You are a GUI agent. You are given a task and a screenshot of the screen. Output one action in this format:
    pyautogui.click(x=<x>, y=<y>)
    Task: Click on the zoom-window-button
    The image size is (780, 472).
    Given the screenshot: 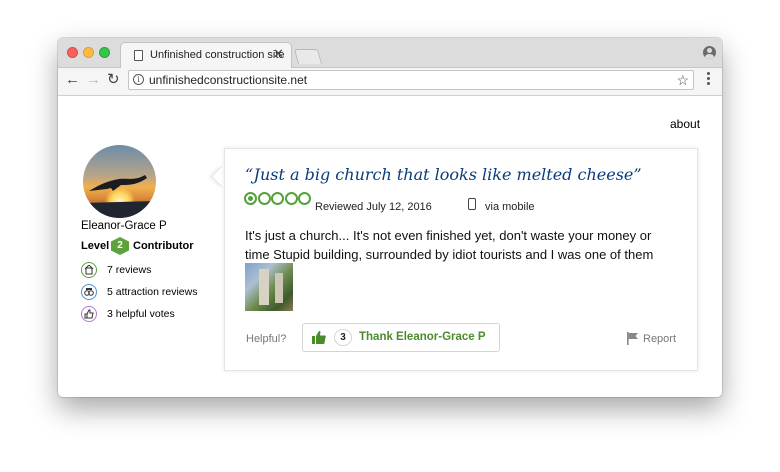 What is the action you would take?
    pyautogui.click(x=104, y=52)
    